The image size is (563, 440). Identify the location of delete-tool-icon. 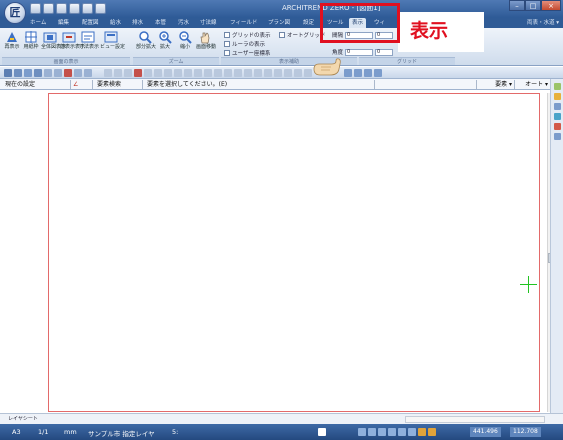
(68, 73).